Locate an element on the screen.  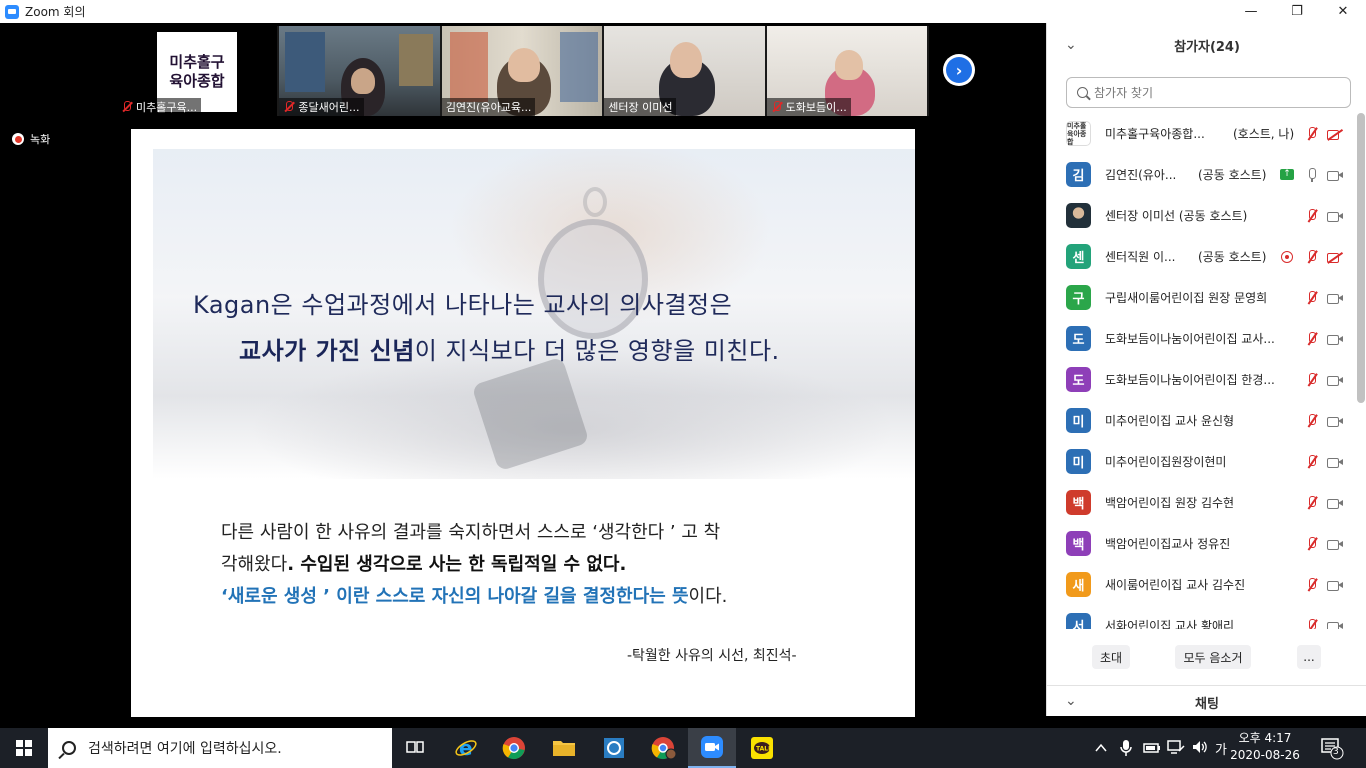
taskbar-search-input: 검색하려면 여기에 입력하십시오. is located at coordinates (220, 748).